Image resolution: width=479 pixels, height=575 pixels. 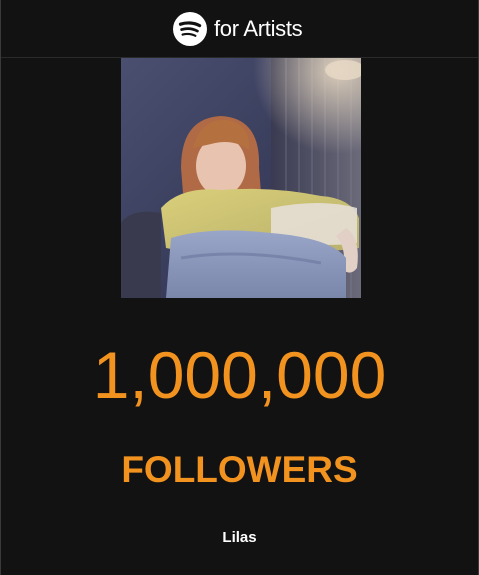 I want to click on brand-text: for Artists, so click(x=258, y=28).